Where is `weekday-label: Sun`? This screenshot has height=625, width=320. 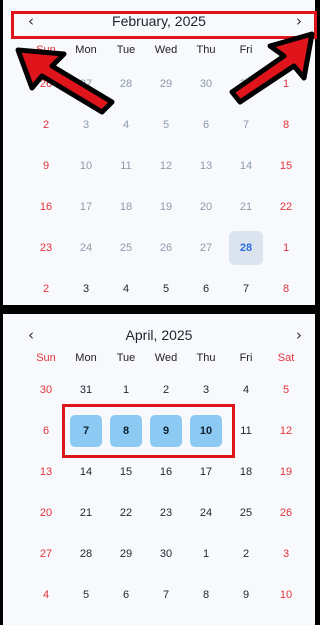 weekday-label: Sun is located at coordinates (46, 358).